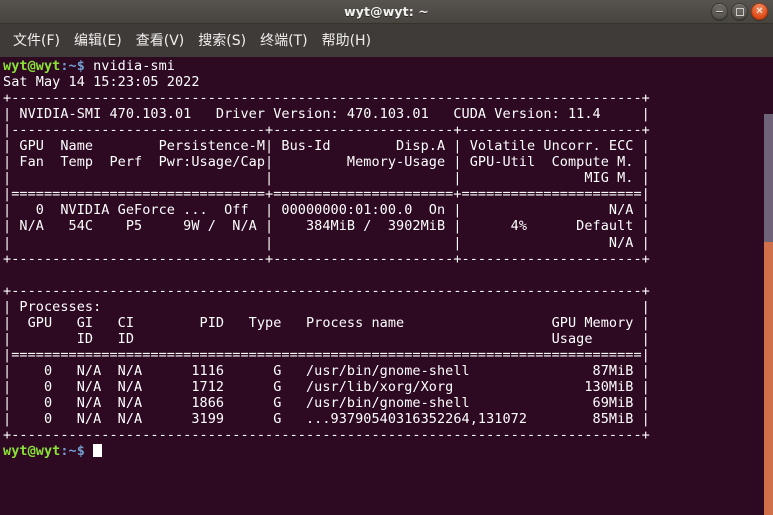  Describe the element at coordinates (326, 242) in the screenshot. I see `terminal-line: | | | N/A |` at that location.